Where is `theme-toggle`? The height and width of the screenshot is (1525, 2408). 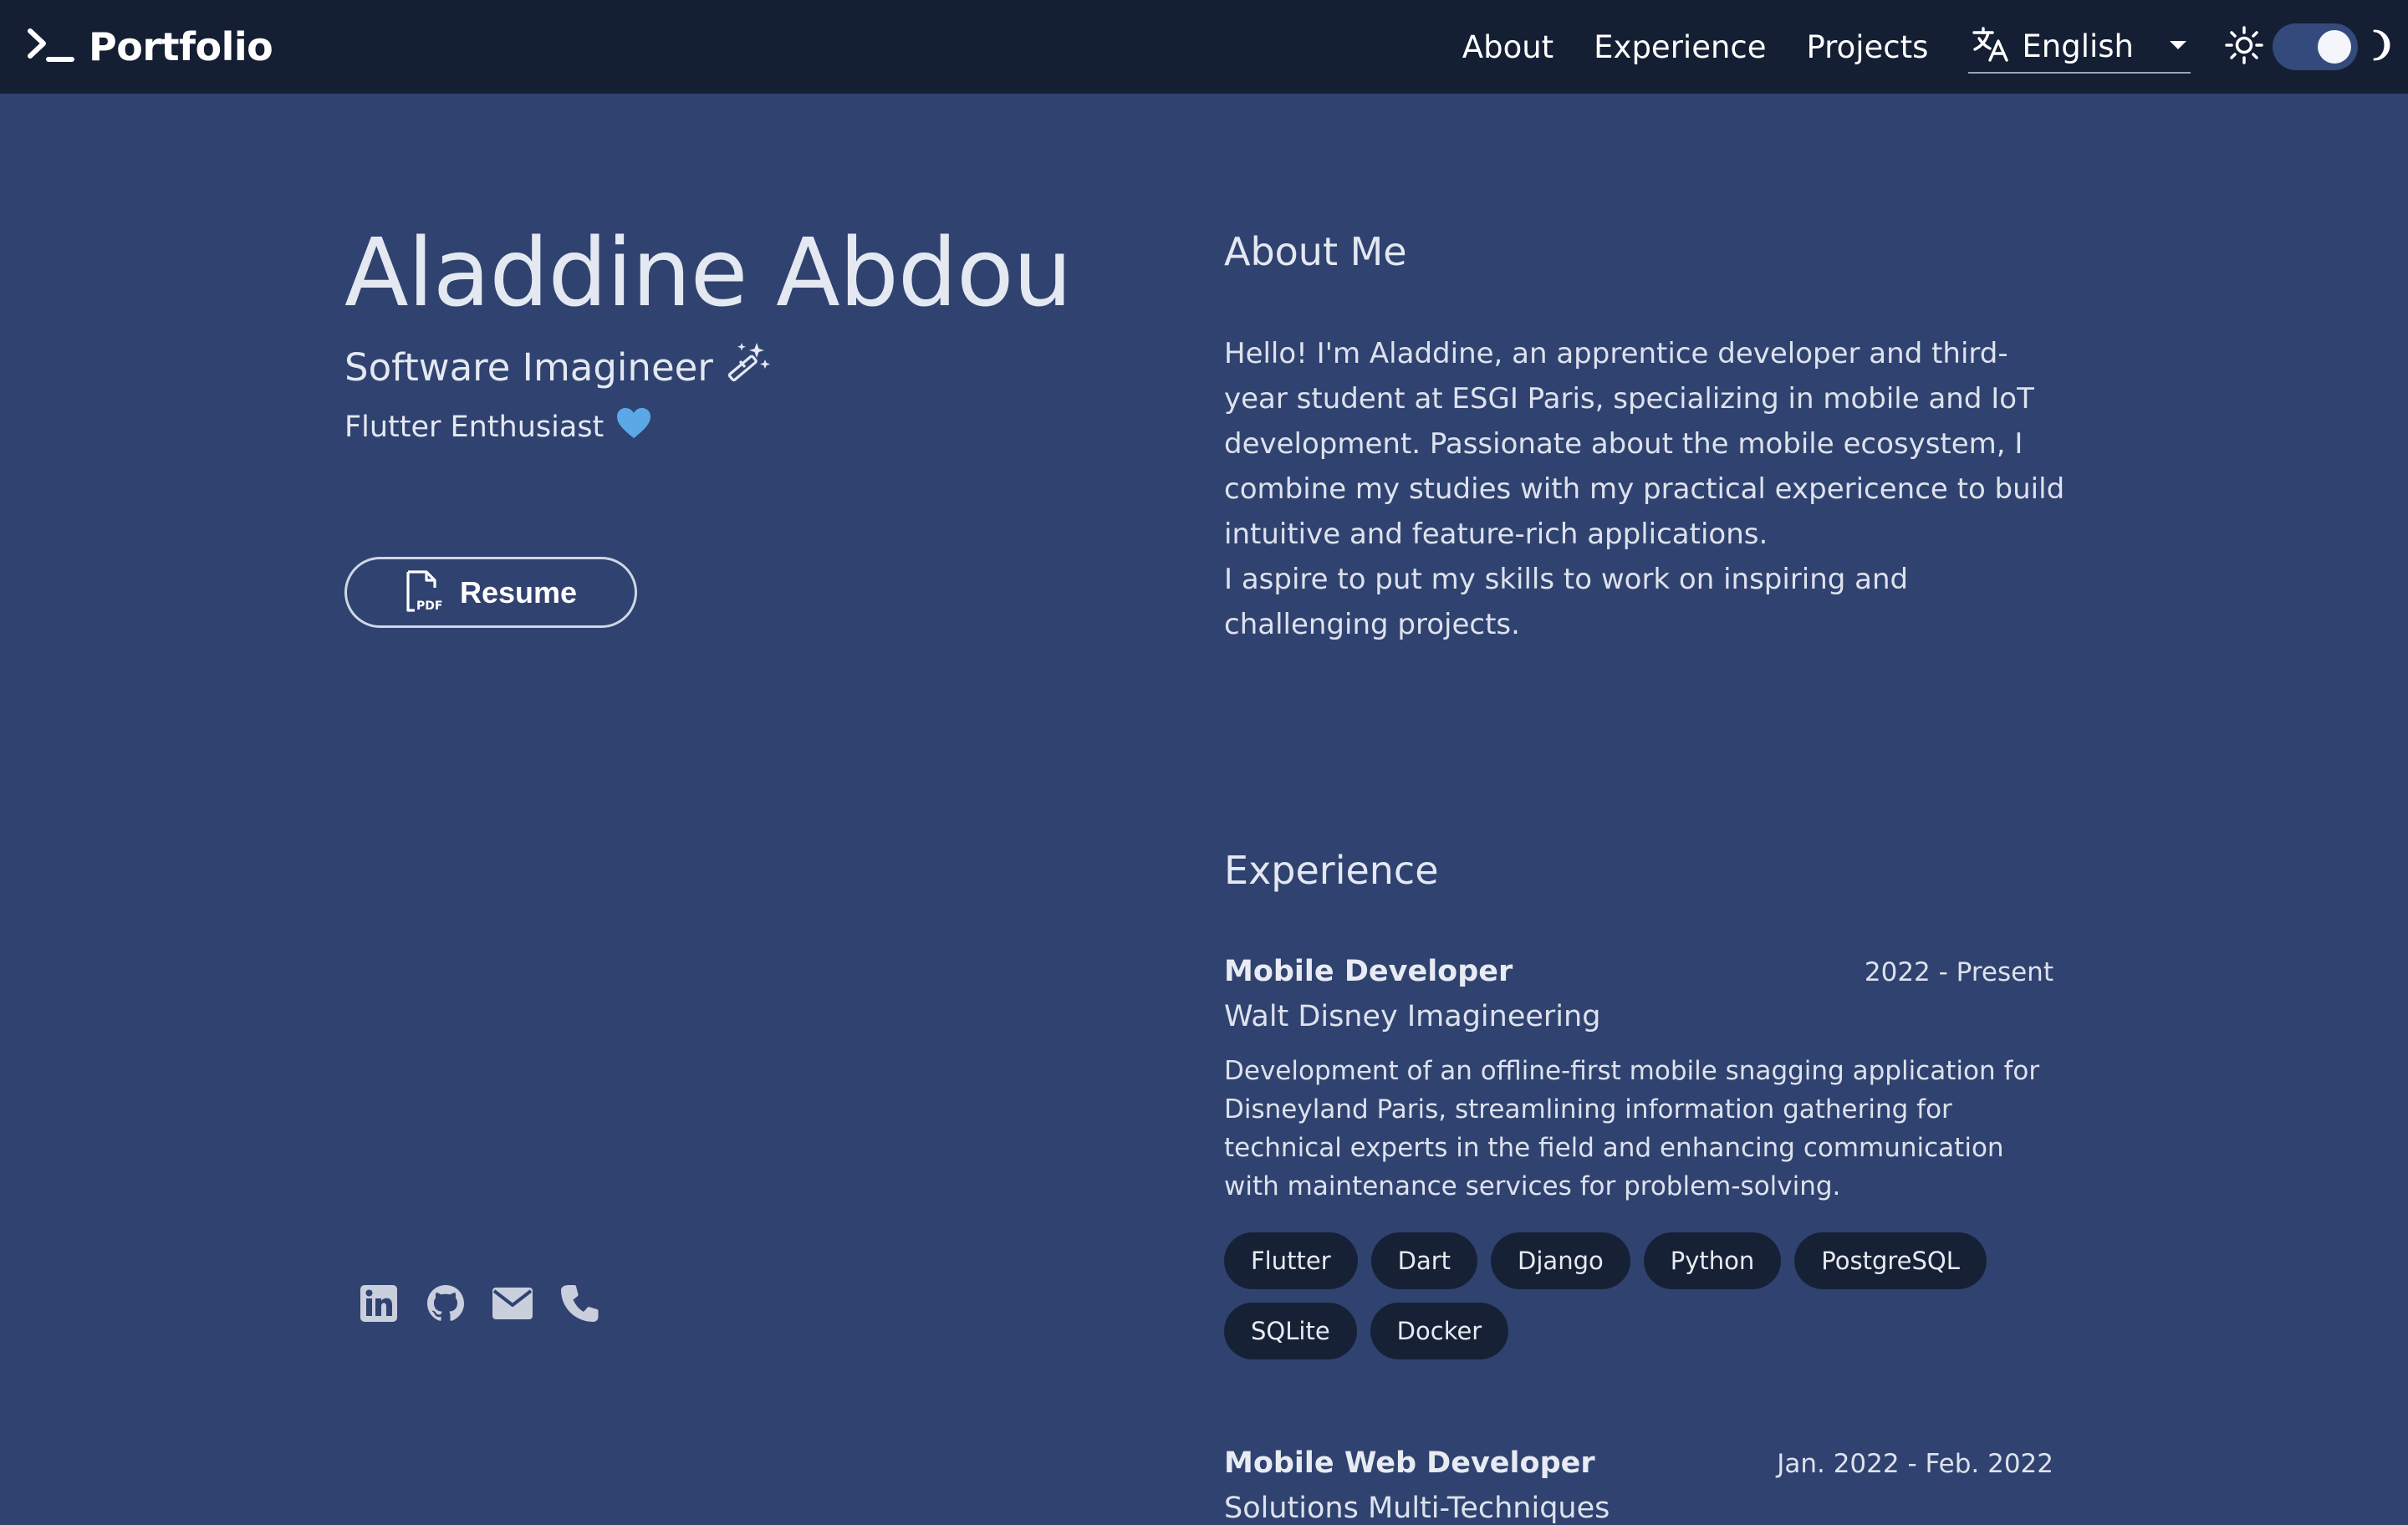
theme-toggle is located at coordinates (2309, 46).